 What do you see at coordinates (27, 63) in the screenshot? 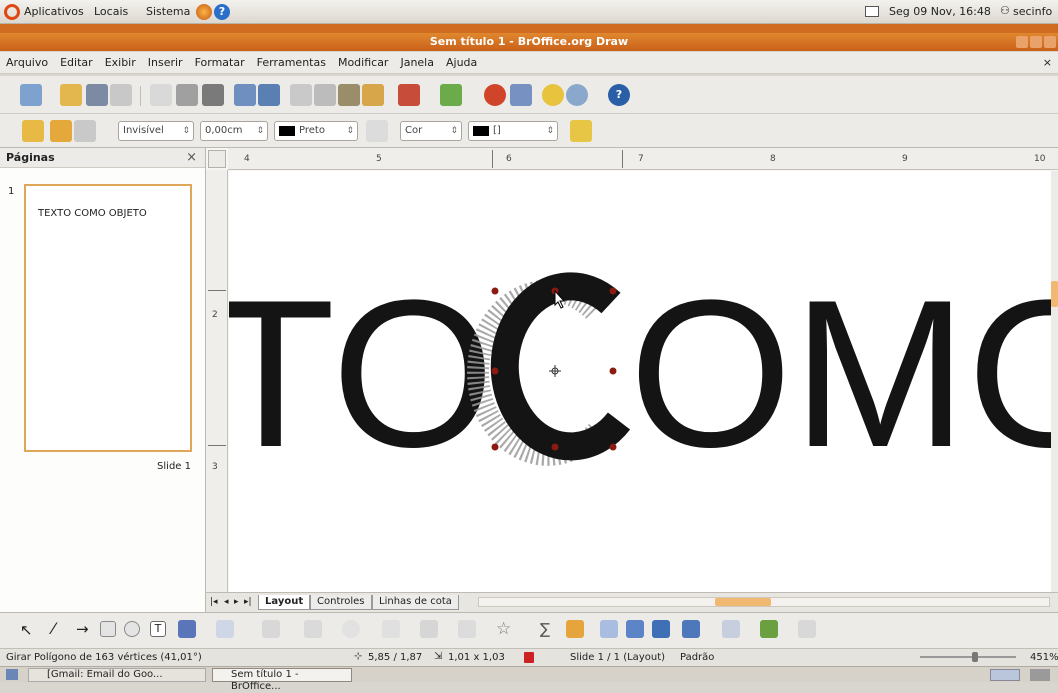
I see `menu-arquivo: Arquivo` at bounding box center [27, 63].